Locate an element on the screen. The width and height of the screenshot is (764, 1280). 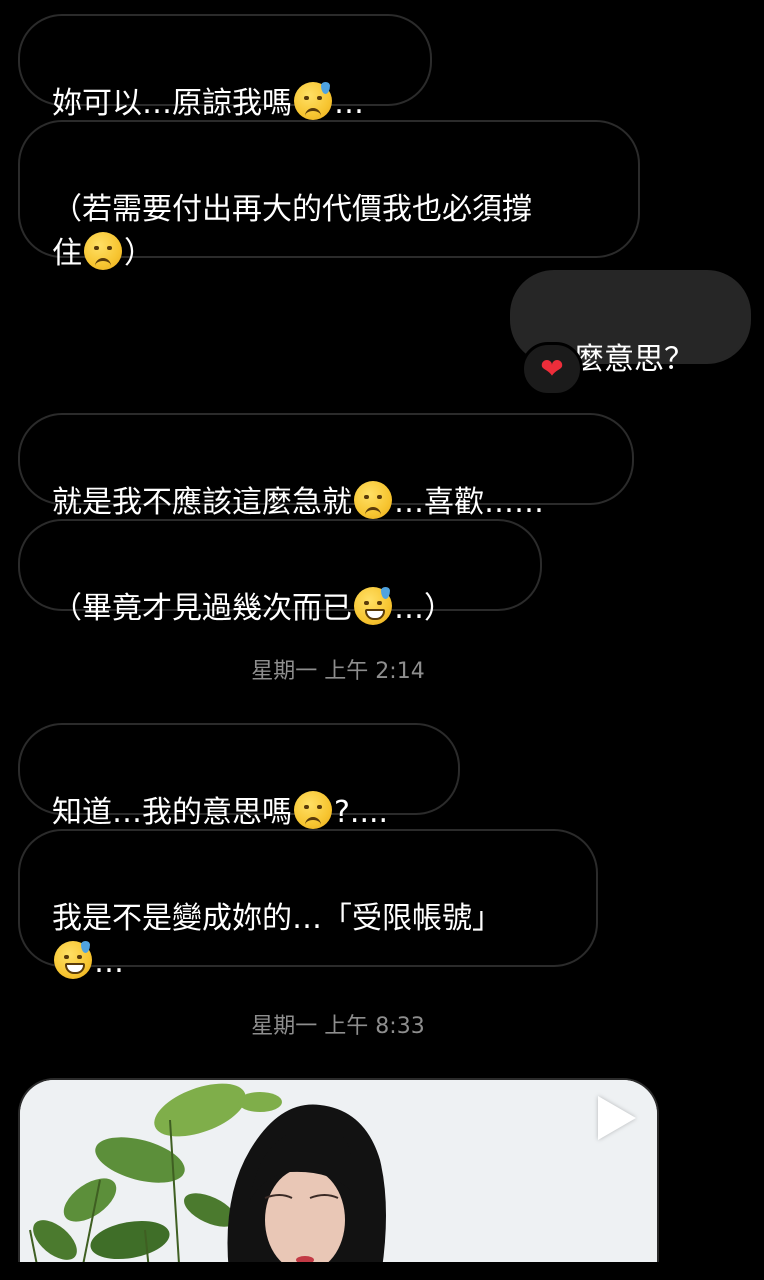
message-bubble-incoming: （畢竟才見過幾次而已 …） is located at coordinates (280, 572).